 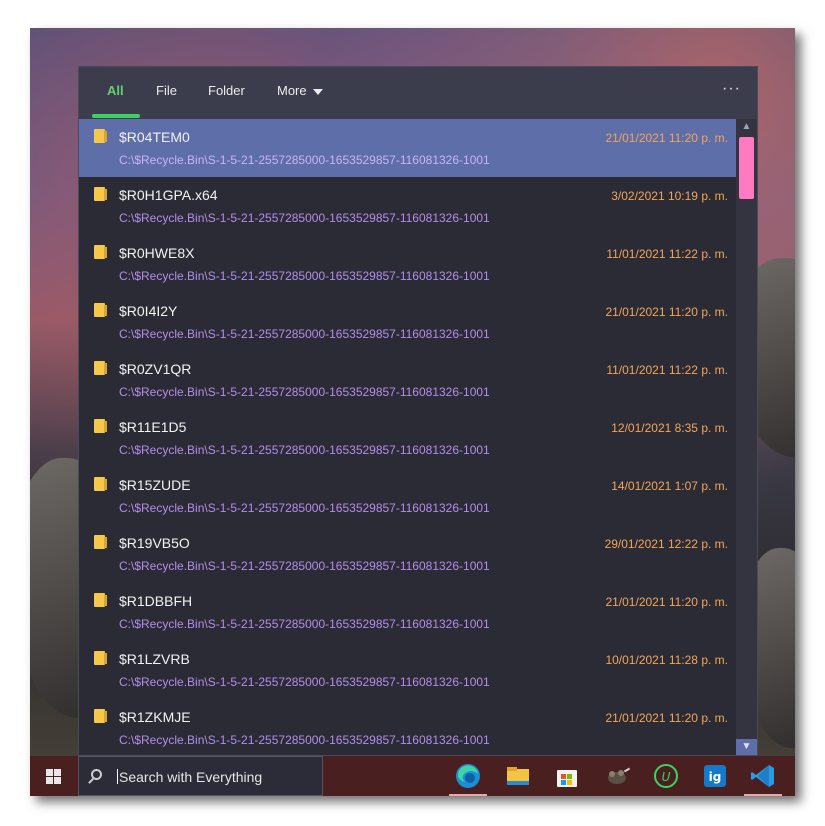 What do you see at coordinates (746, 747) in the screenshot?
I see `scroll-down-arrow-icon: ▼` at bounding box center [746, 747].